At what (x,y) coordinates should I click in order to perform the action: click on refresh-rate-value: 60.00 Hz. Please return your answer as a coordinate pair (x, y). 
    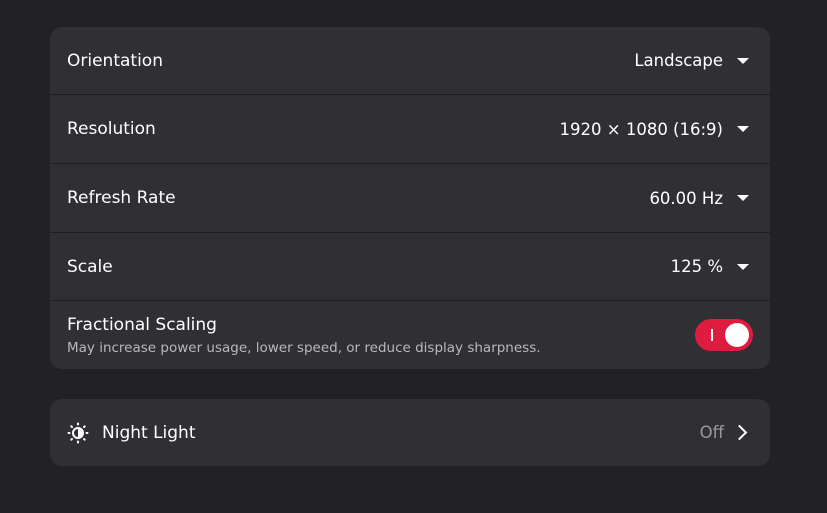
    Looking at the image, I should click on (686, 198).